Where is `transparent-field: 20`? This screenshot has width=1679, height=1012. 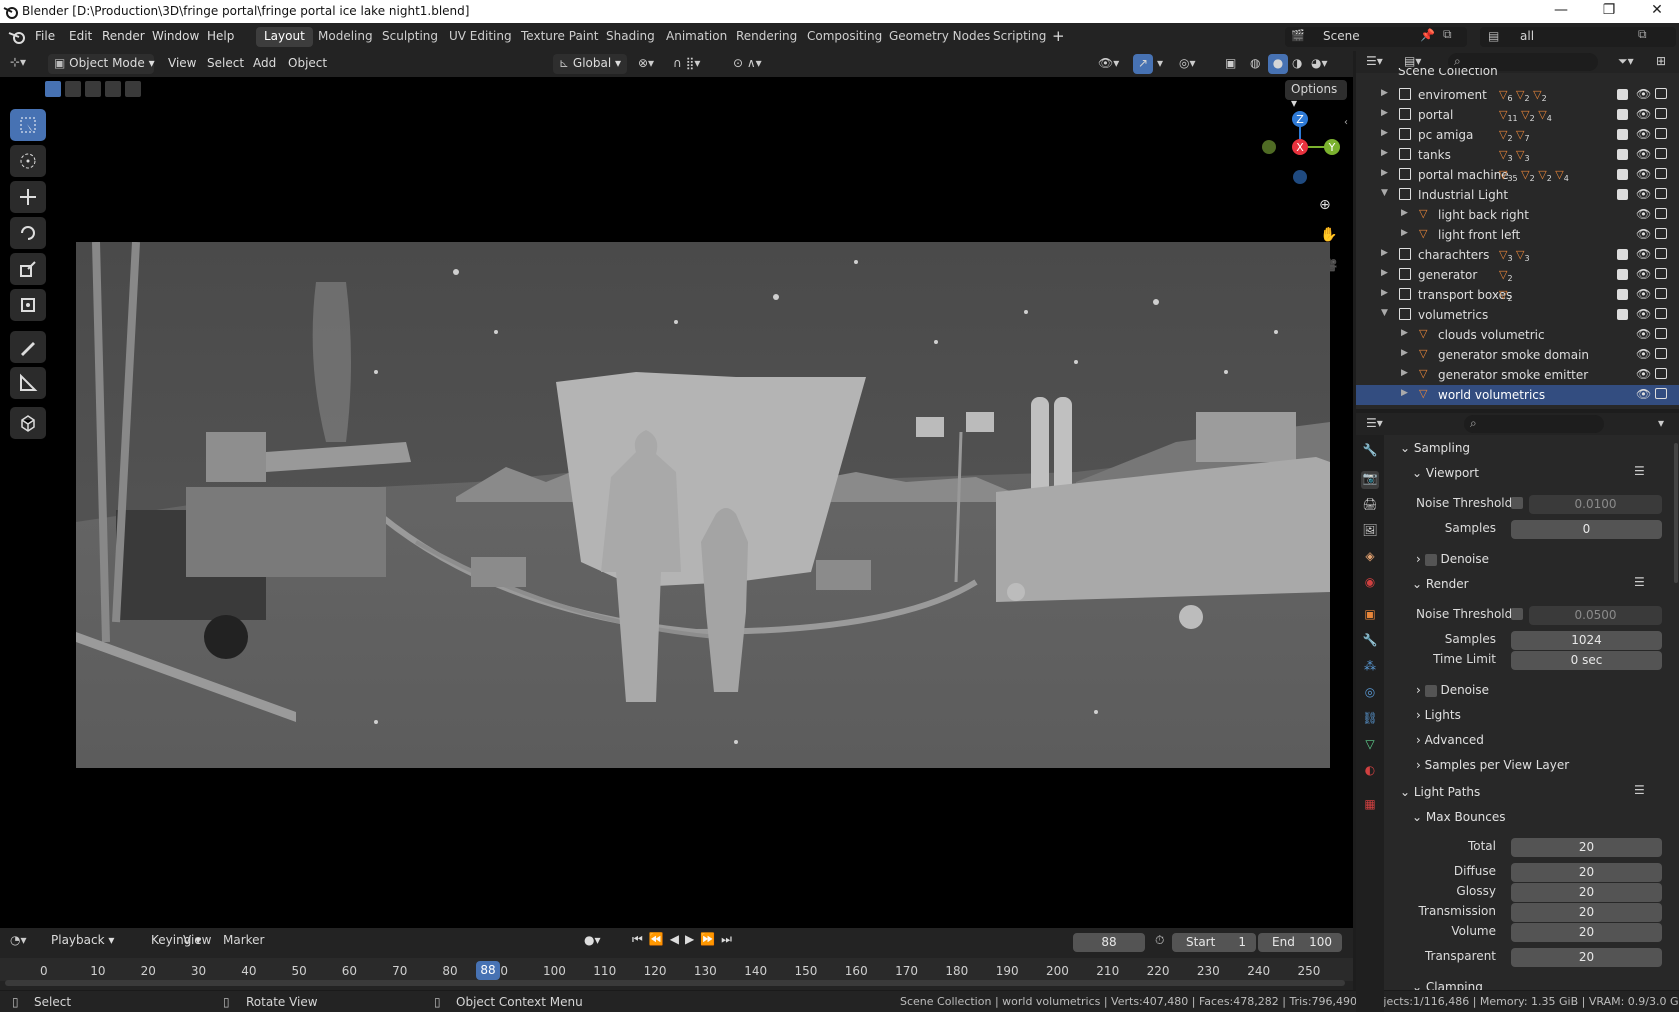 transparent-field: 20 is located at coordinates (1586, 957).